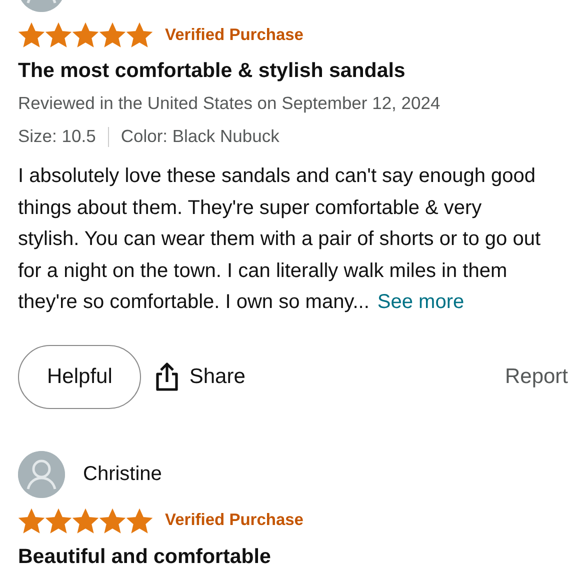  Describe the element at coordinates (536, 376) in the screenshot. I see `report-link: Report` at that location.